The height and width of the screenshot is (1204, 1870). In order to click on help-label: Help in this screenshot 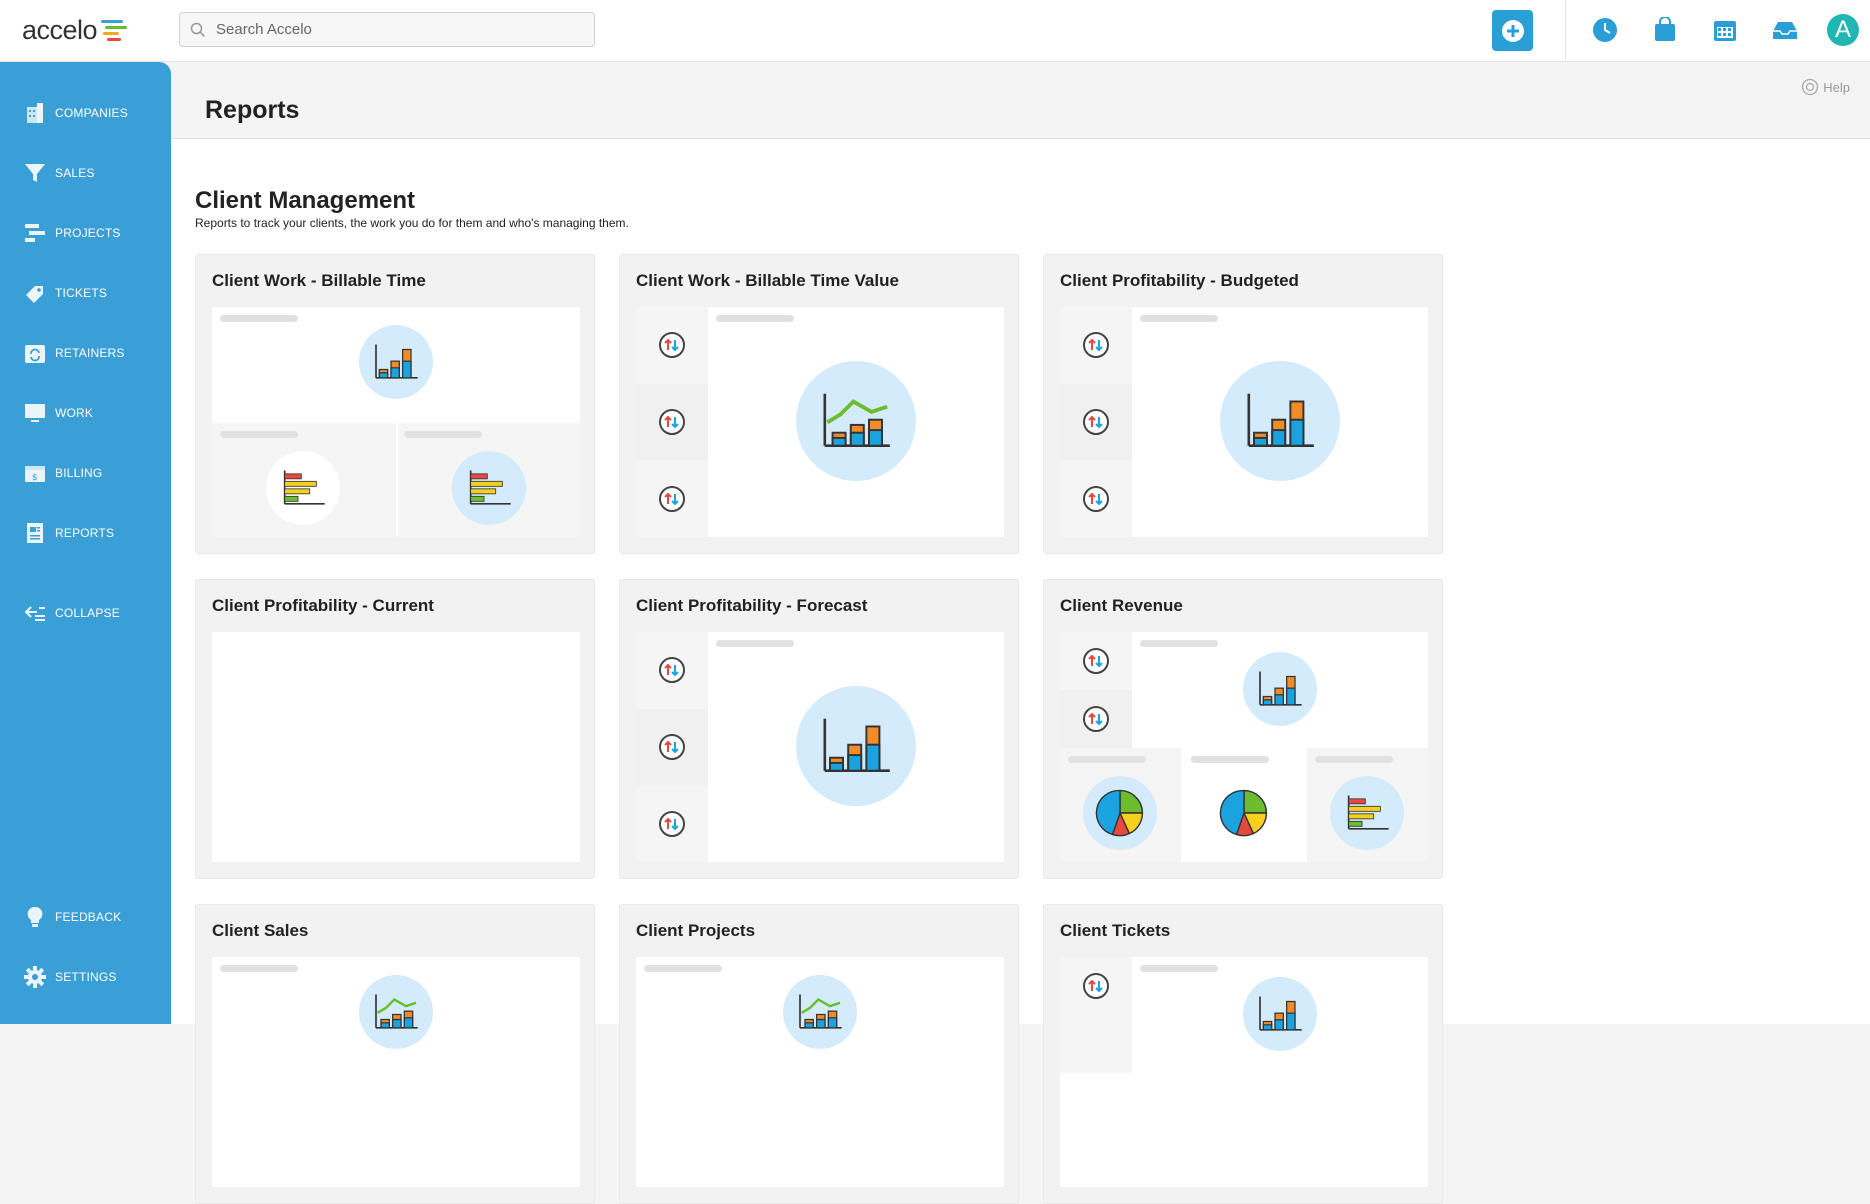, I will do `click(1836, 87)`.